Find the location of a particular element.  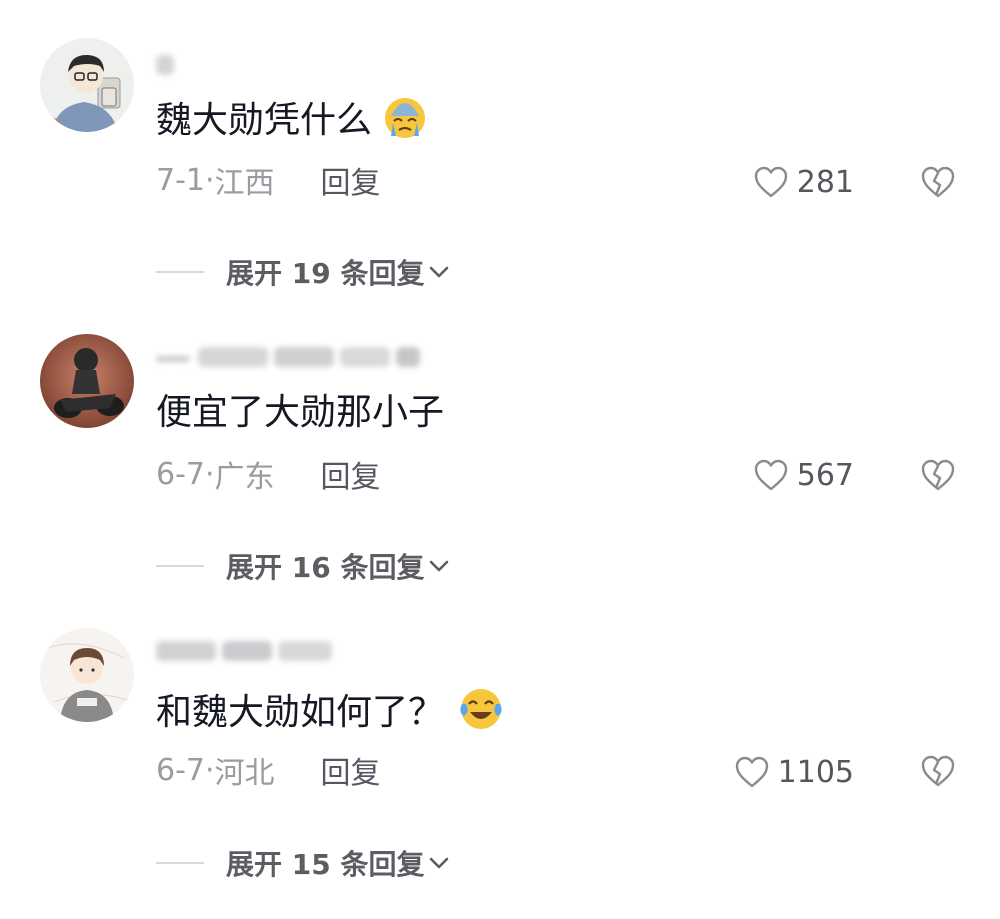

comment-location: 河北 is located at coordinates (244, 773).